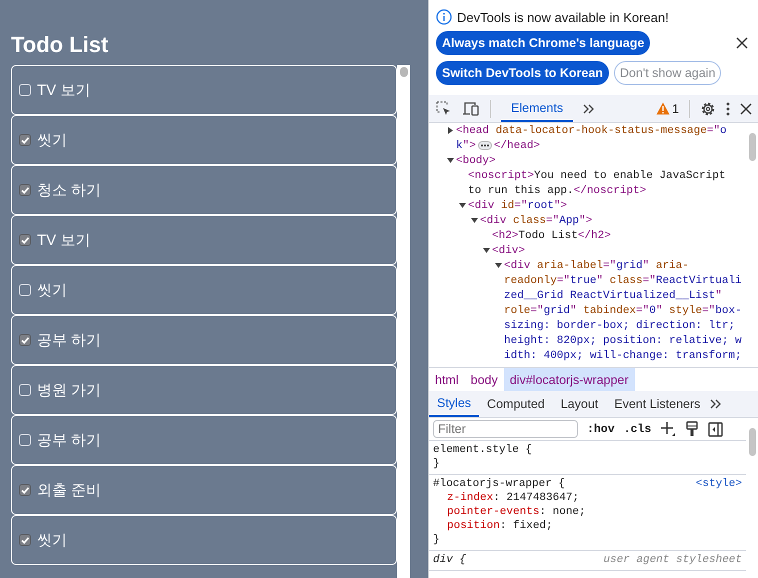 Image resolution: width=758 pixels, height=578 pixels. Describe the element at coordinates (579, 404) in the screenshot. I see `sidebar-tab: Layout` at that location.